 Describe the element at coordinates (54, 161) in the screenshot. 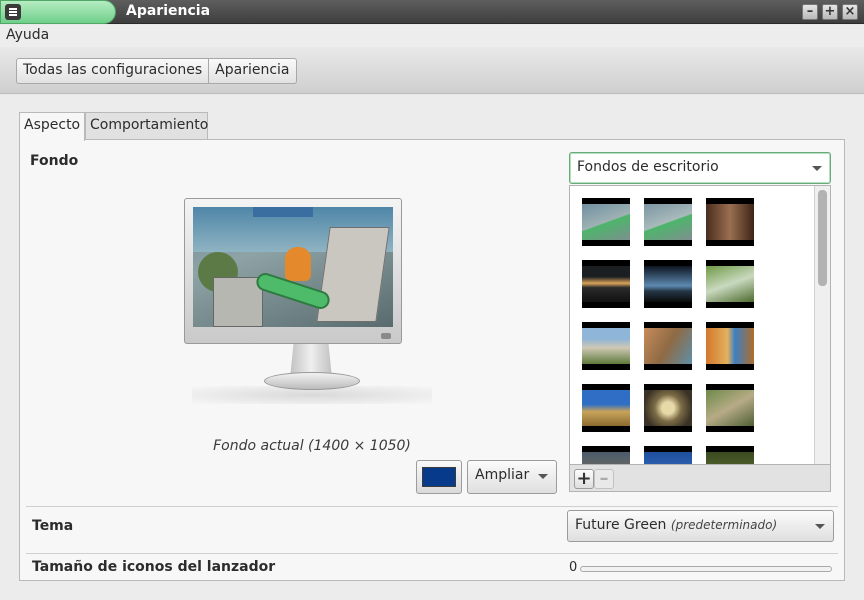

I see `background-section-label: Fondo` at that location.